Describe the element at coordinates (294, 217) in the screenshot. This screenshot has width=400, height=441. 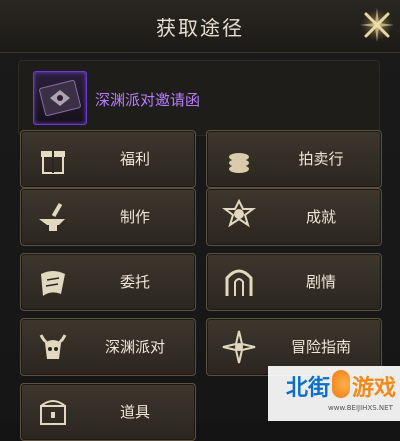
I see `source-button-achievement: 成就` at that location.